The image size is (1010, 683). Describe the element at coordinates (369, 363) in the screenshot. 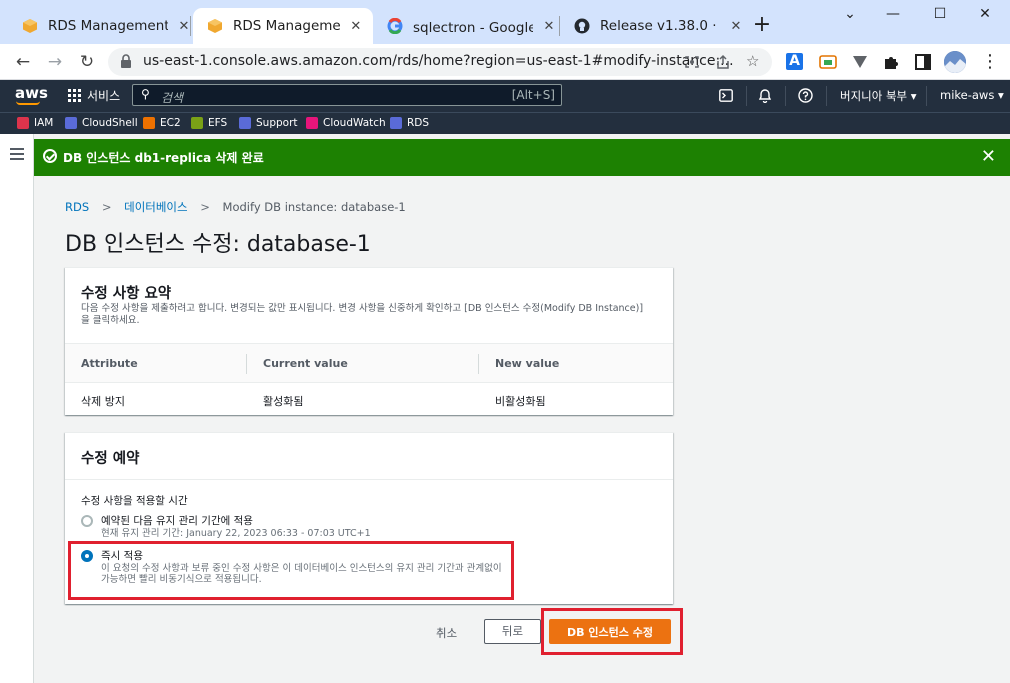

I see `summary-table-header: Attribute Current value New value` at that location.